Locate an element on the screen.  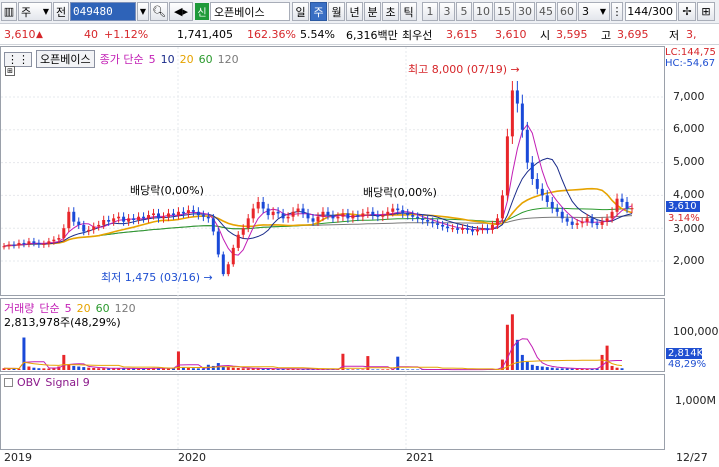
dividend-note-1: 배당락(0,00%) is located at coordinates (167, 190).